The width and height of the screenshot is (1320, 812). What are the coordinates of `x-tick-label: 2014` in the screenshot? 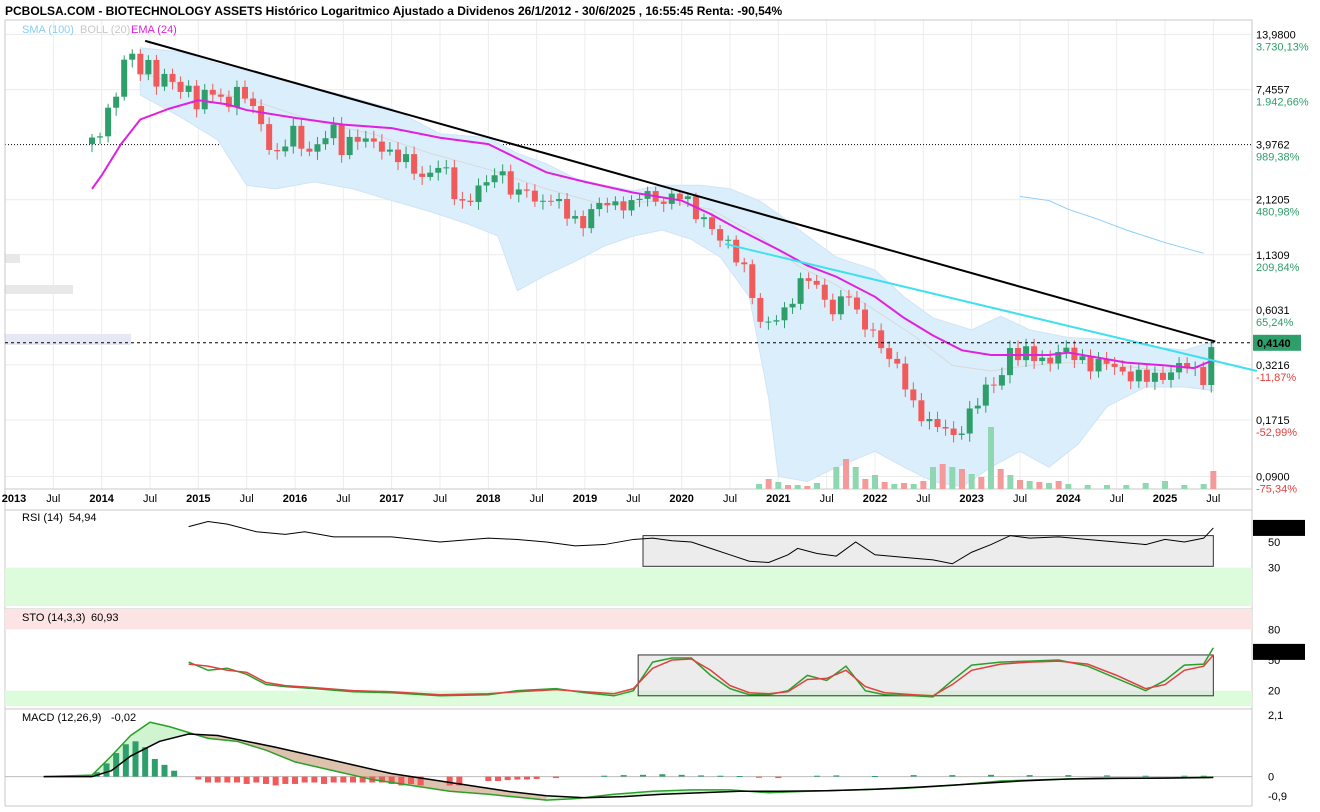 It's located at (101, 499).